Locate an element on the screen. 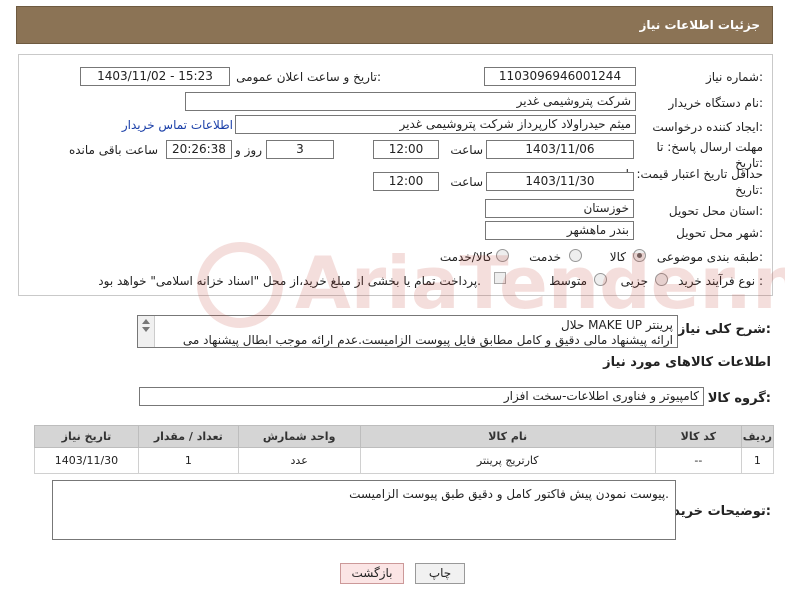  city-label: شهر محل تحویل: is located at coordinates (719, 233).